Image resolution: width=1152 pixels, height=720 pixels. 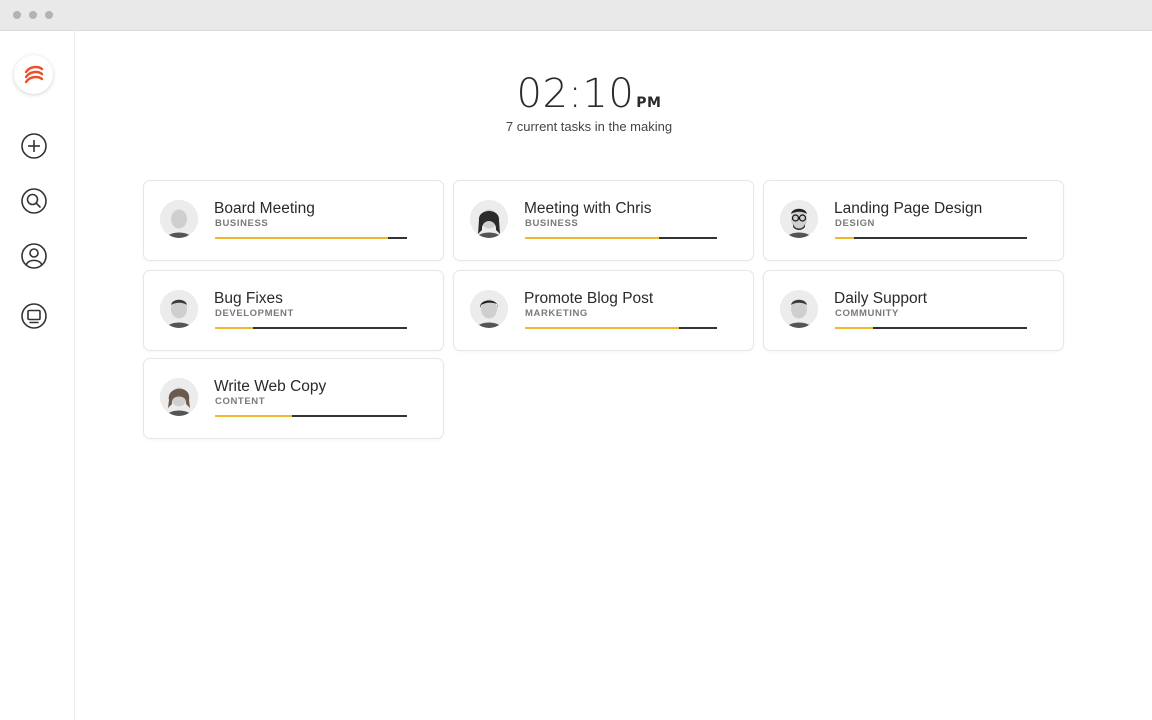 What do you see at coordinates (855, 223) in the screenshot?
I see `task-category: DESIGN` at bounding box center [855, 223].